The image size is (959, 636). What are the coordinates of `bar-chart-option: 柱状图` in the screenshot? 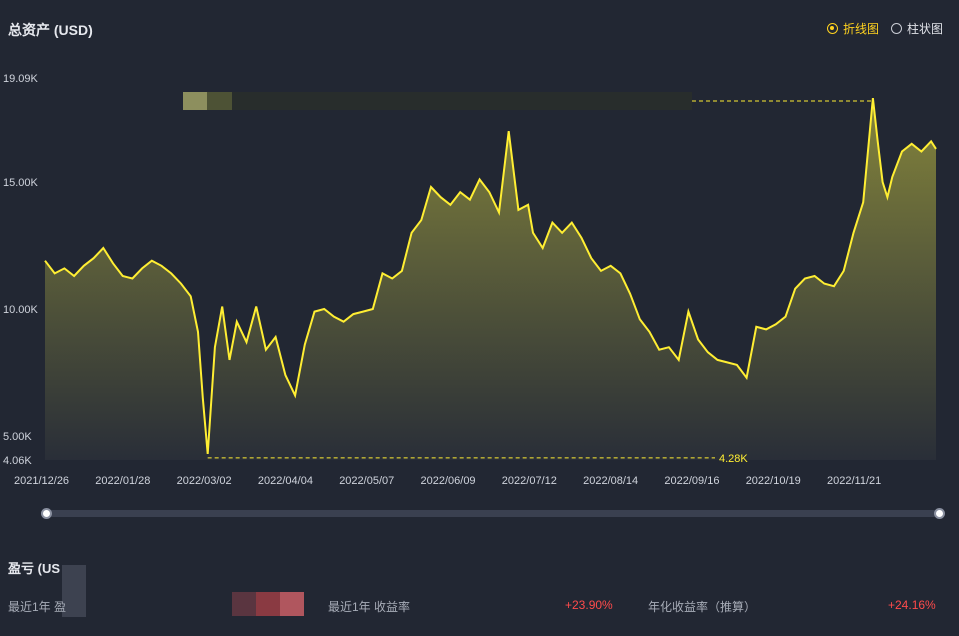 It's located at (916, 28).